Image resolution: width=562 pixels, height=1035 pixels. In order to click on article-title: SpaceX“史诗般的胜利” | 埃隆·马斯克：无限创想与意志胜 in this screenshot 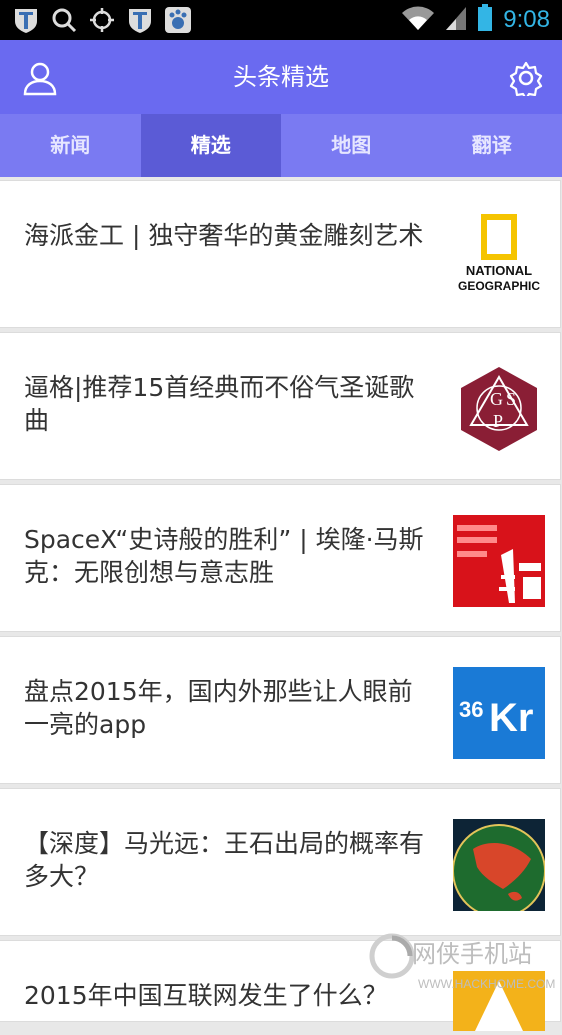, I will do `click(229, 556)`.